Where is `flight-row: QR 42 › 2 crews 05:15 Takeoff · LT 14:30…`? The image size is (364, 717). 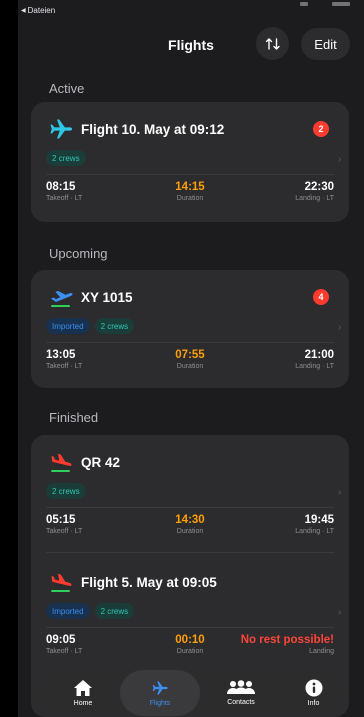
flight-row: QR 42 › 2 crews 05:15 Takeoff · LT 14:30… is located at coordinates (190, 495).